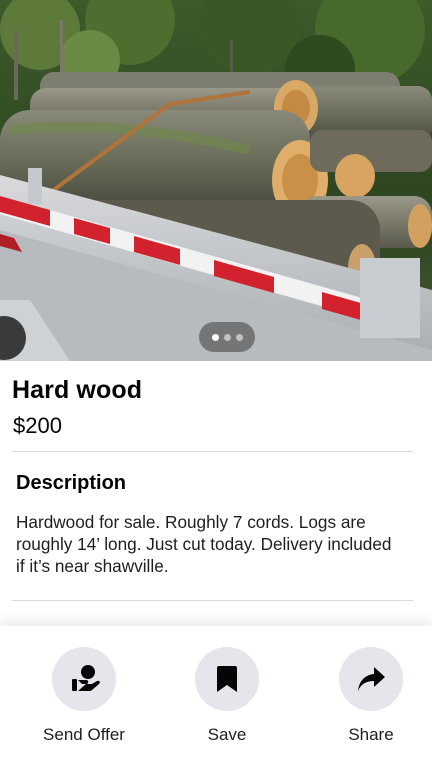 This screenshot has width=432, height=768. I want to click on share-arrow-icon, so click(371, 679).